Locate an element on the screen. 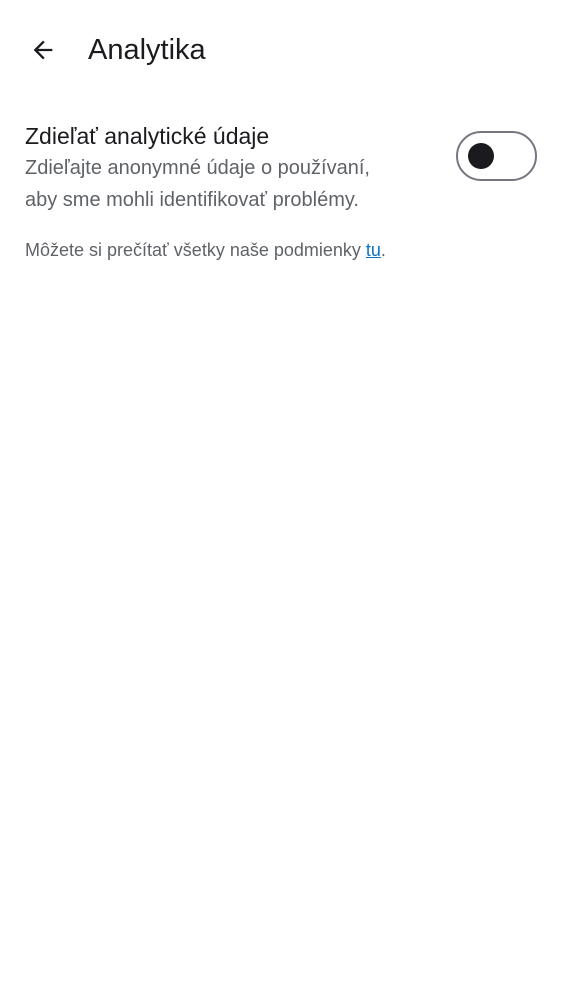 The width and height of the screenshot is (562, 1000). setting-title: Zdieľať analytické údaje is located at coordinates (147, 136).